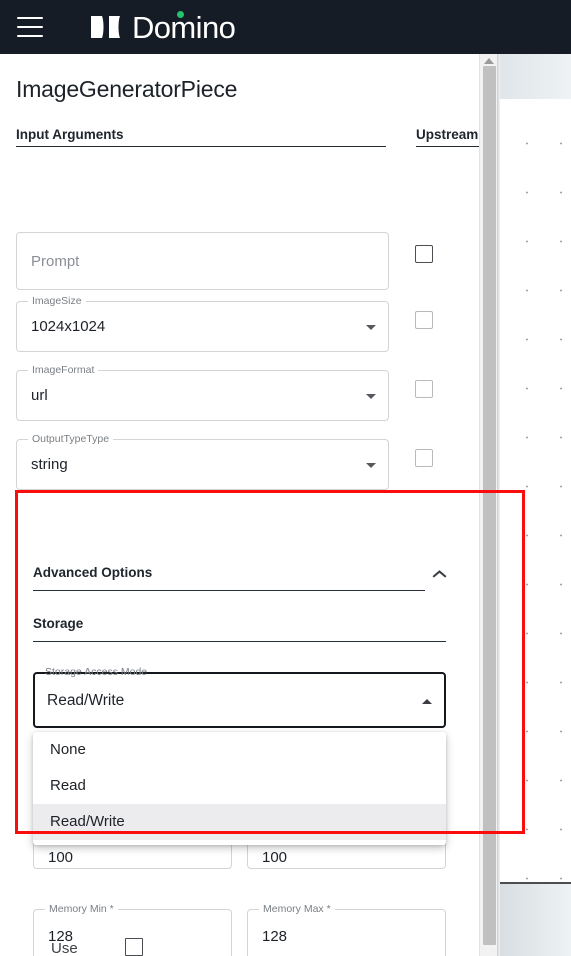 The height and width of the screenshot is (956, 571). Describe the element at coordinates (49, 464) in the screenshot. I see `output-type-value: string` at that location.